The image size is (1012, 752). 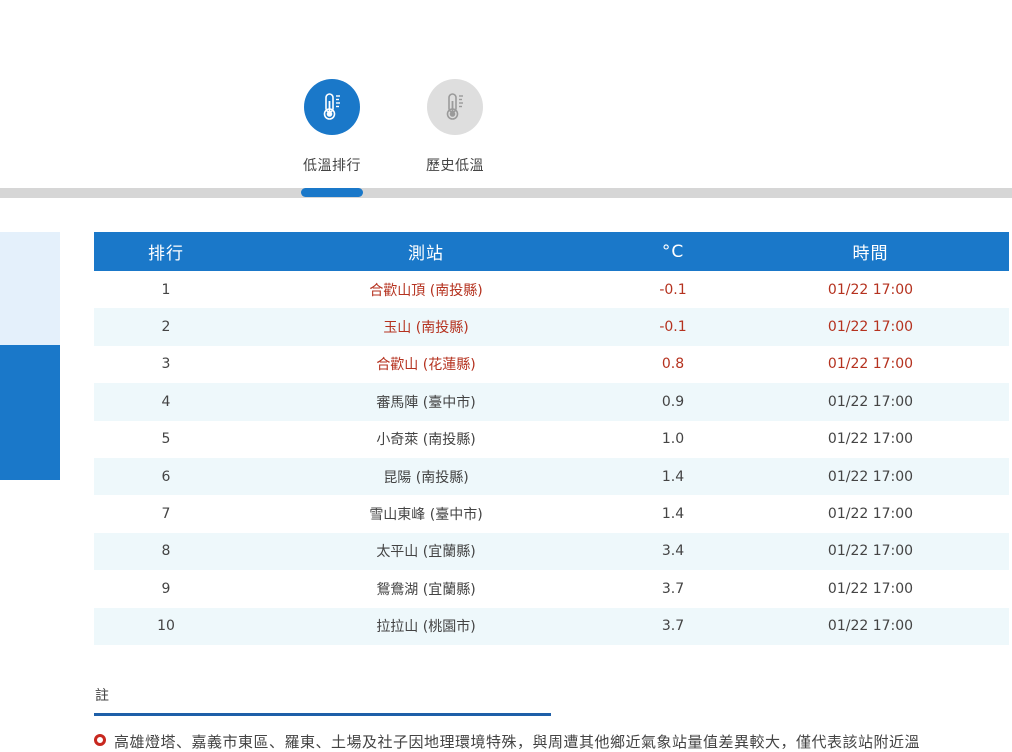 I want to click on table-row: 9 鴛鴦湖 (宜蘭縣) 3.7 01/22 17:00, so click(x=551, y=588).